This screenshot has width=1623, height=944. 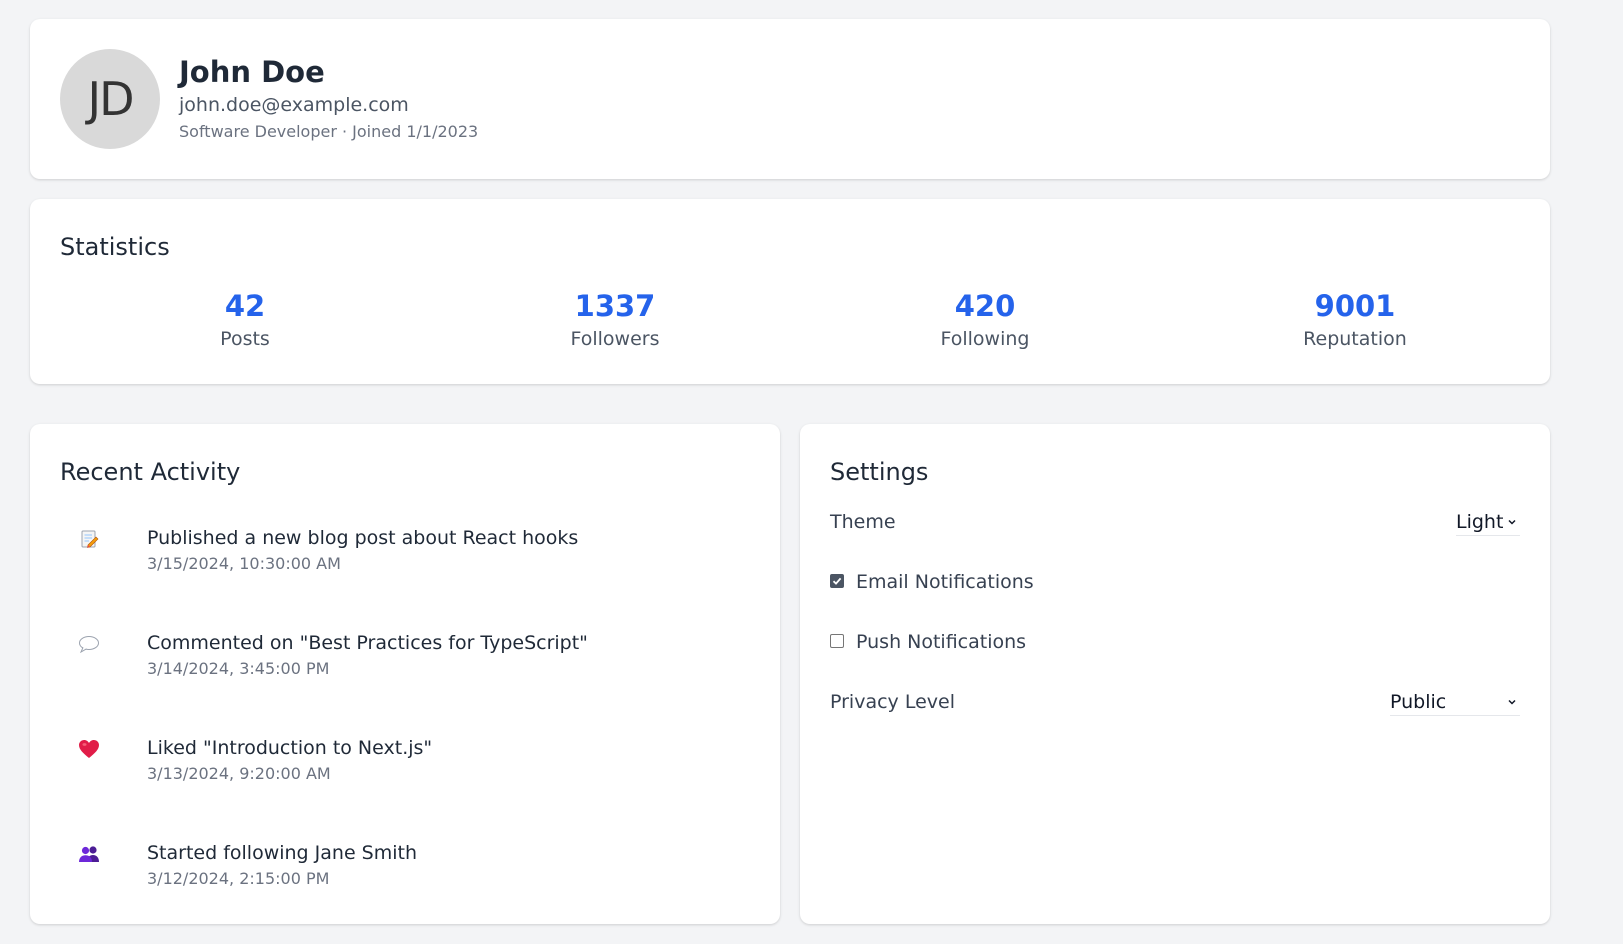 What do you see at coordinates (1355, 339) in the screenshot?
I see `stat-label: Reputation` at bounding box center [1355, 339].